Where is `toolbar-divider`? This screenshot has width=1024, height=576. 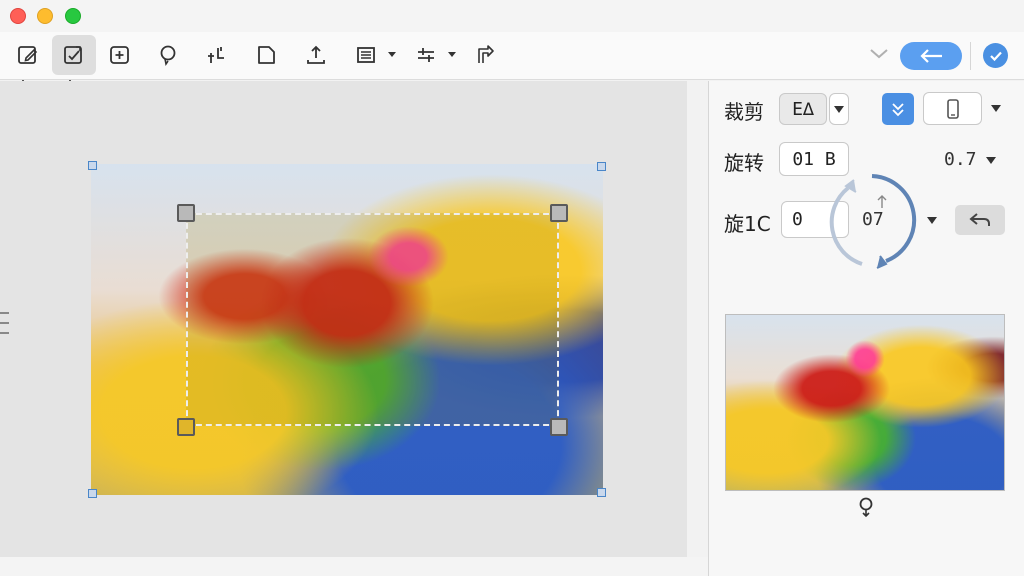
toolbar-divider is located at coordinates (970, 56).